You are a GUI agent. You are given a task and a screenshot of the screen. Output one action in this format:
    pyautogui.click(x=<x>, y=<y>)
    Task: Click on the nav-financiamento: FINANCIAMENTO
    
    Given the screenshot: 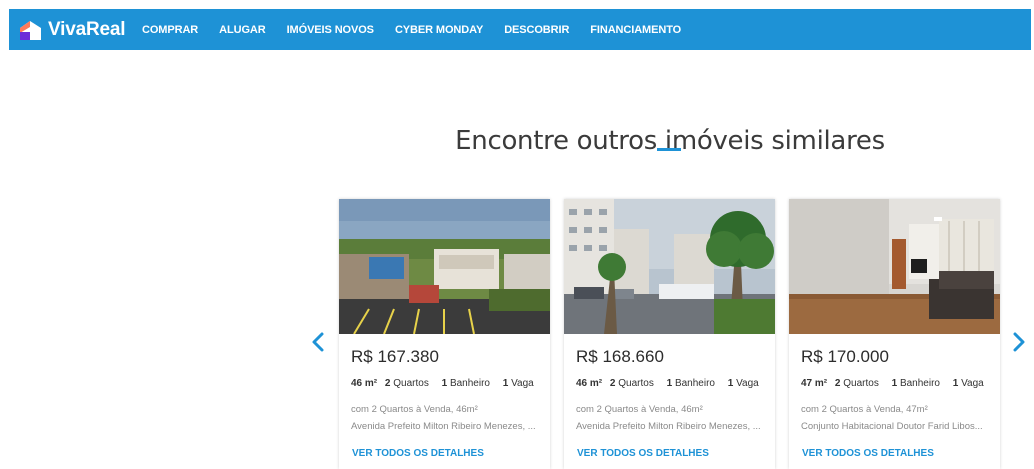 What is the action you would take?
    pyautogui.click(x=635, y=30)
    